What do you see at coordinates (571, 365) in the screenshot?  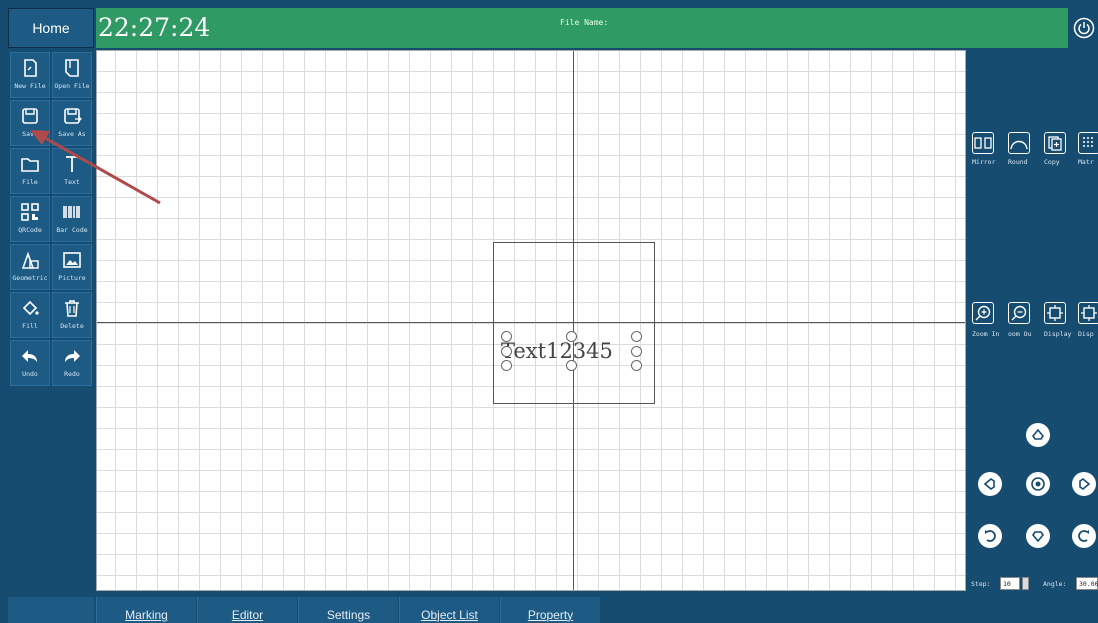 I see `resize-handle-bottom-center` at bounding box center [571, 365].